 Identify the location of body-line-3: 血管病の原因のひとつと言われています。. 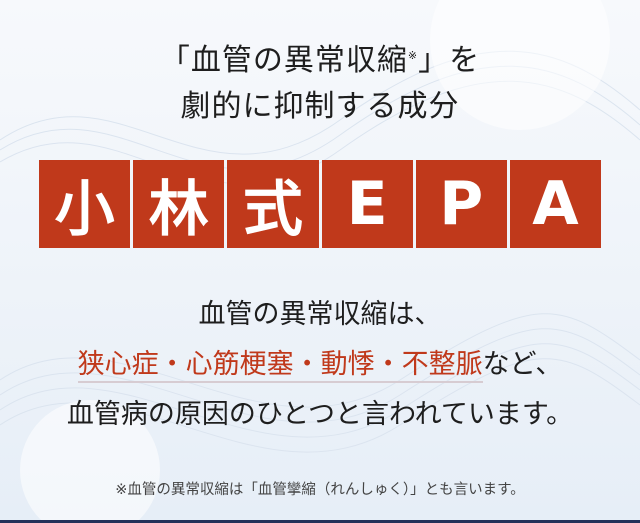
(320, 414).